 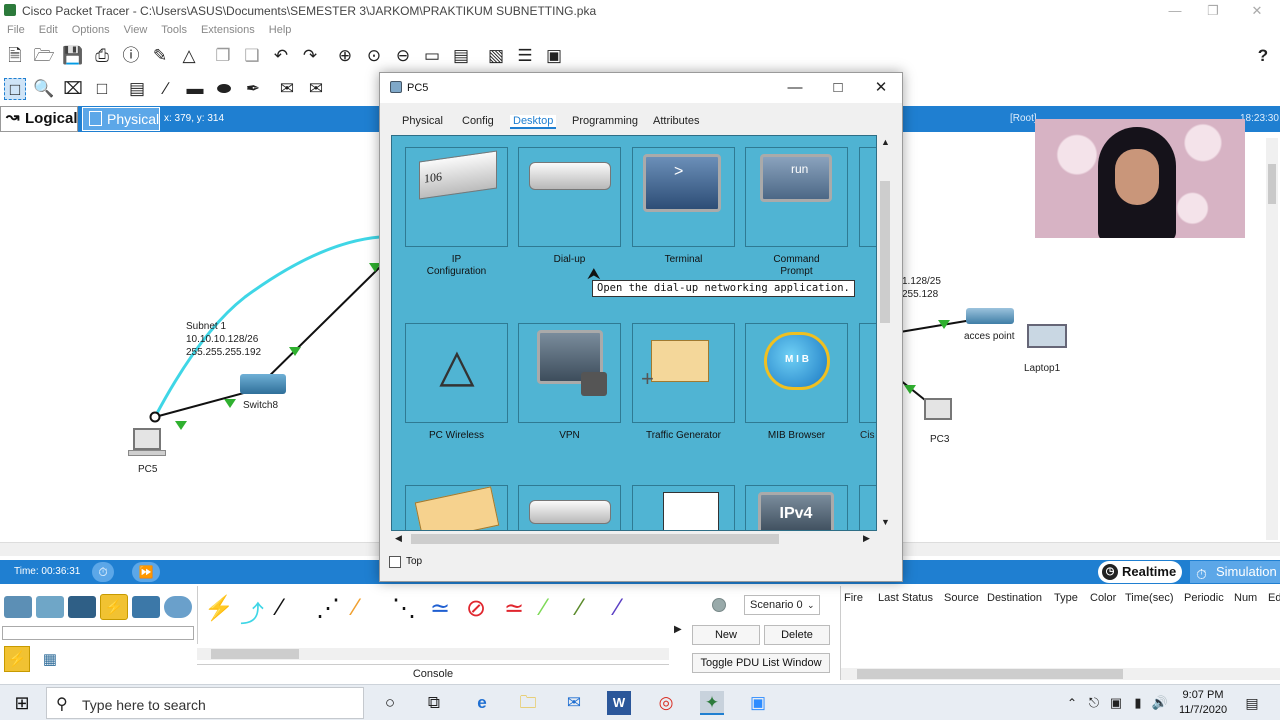 What do you see at coordinates (593, 609) in the screenshot?
I see `iot-custom-cable-icon: ∕` at bounding box center [593, 609].